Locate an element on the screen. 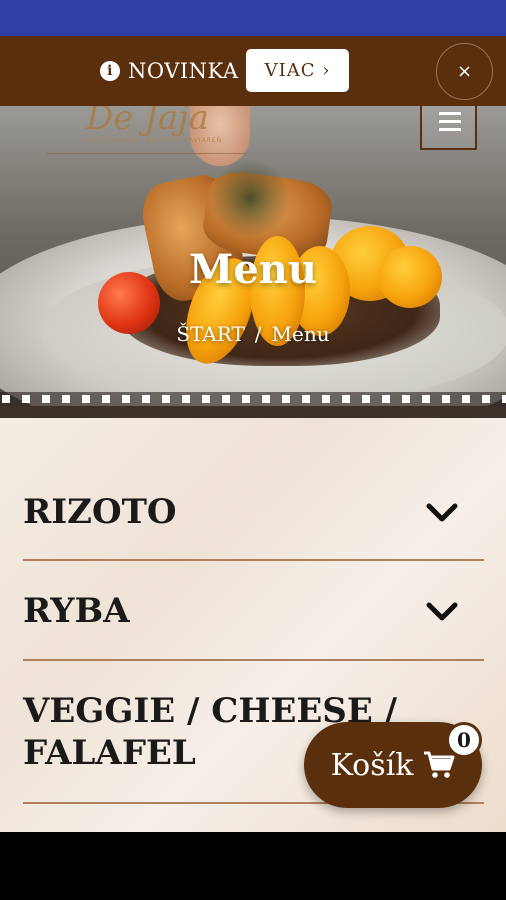 The height and width of the screenshot is (900, 506). more-button: VIAC › is located at coordinates (297, 70).